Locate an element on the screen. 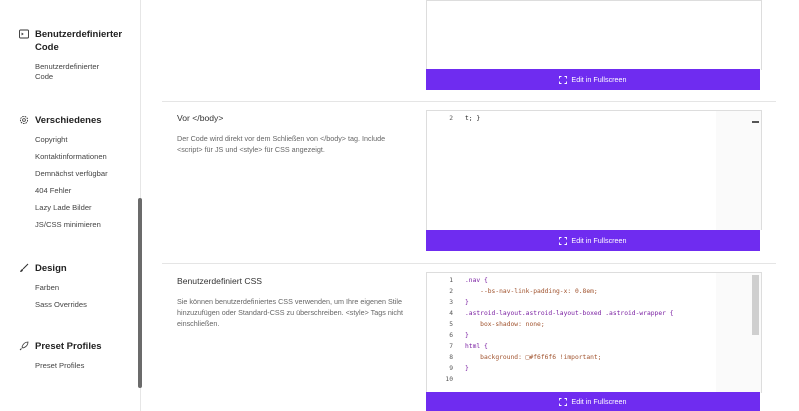 The width and height of the screenshot is (799, 411). line-number: 3 is located at coordinates (451, 302).